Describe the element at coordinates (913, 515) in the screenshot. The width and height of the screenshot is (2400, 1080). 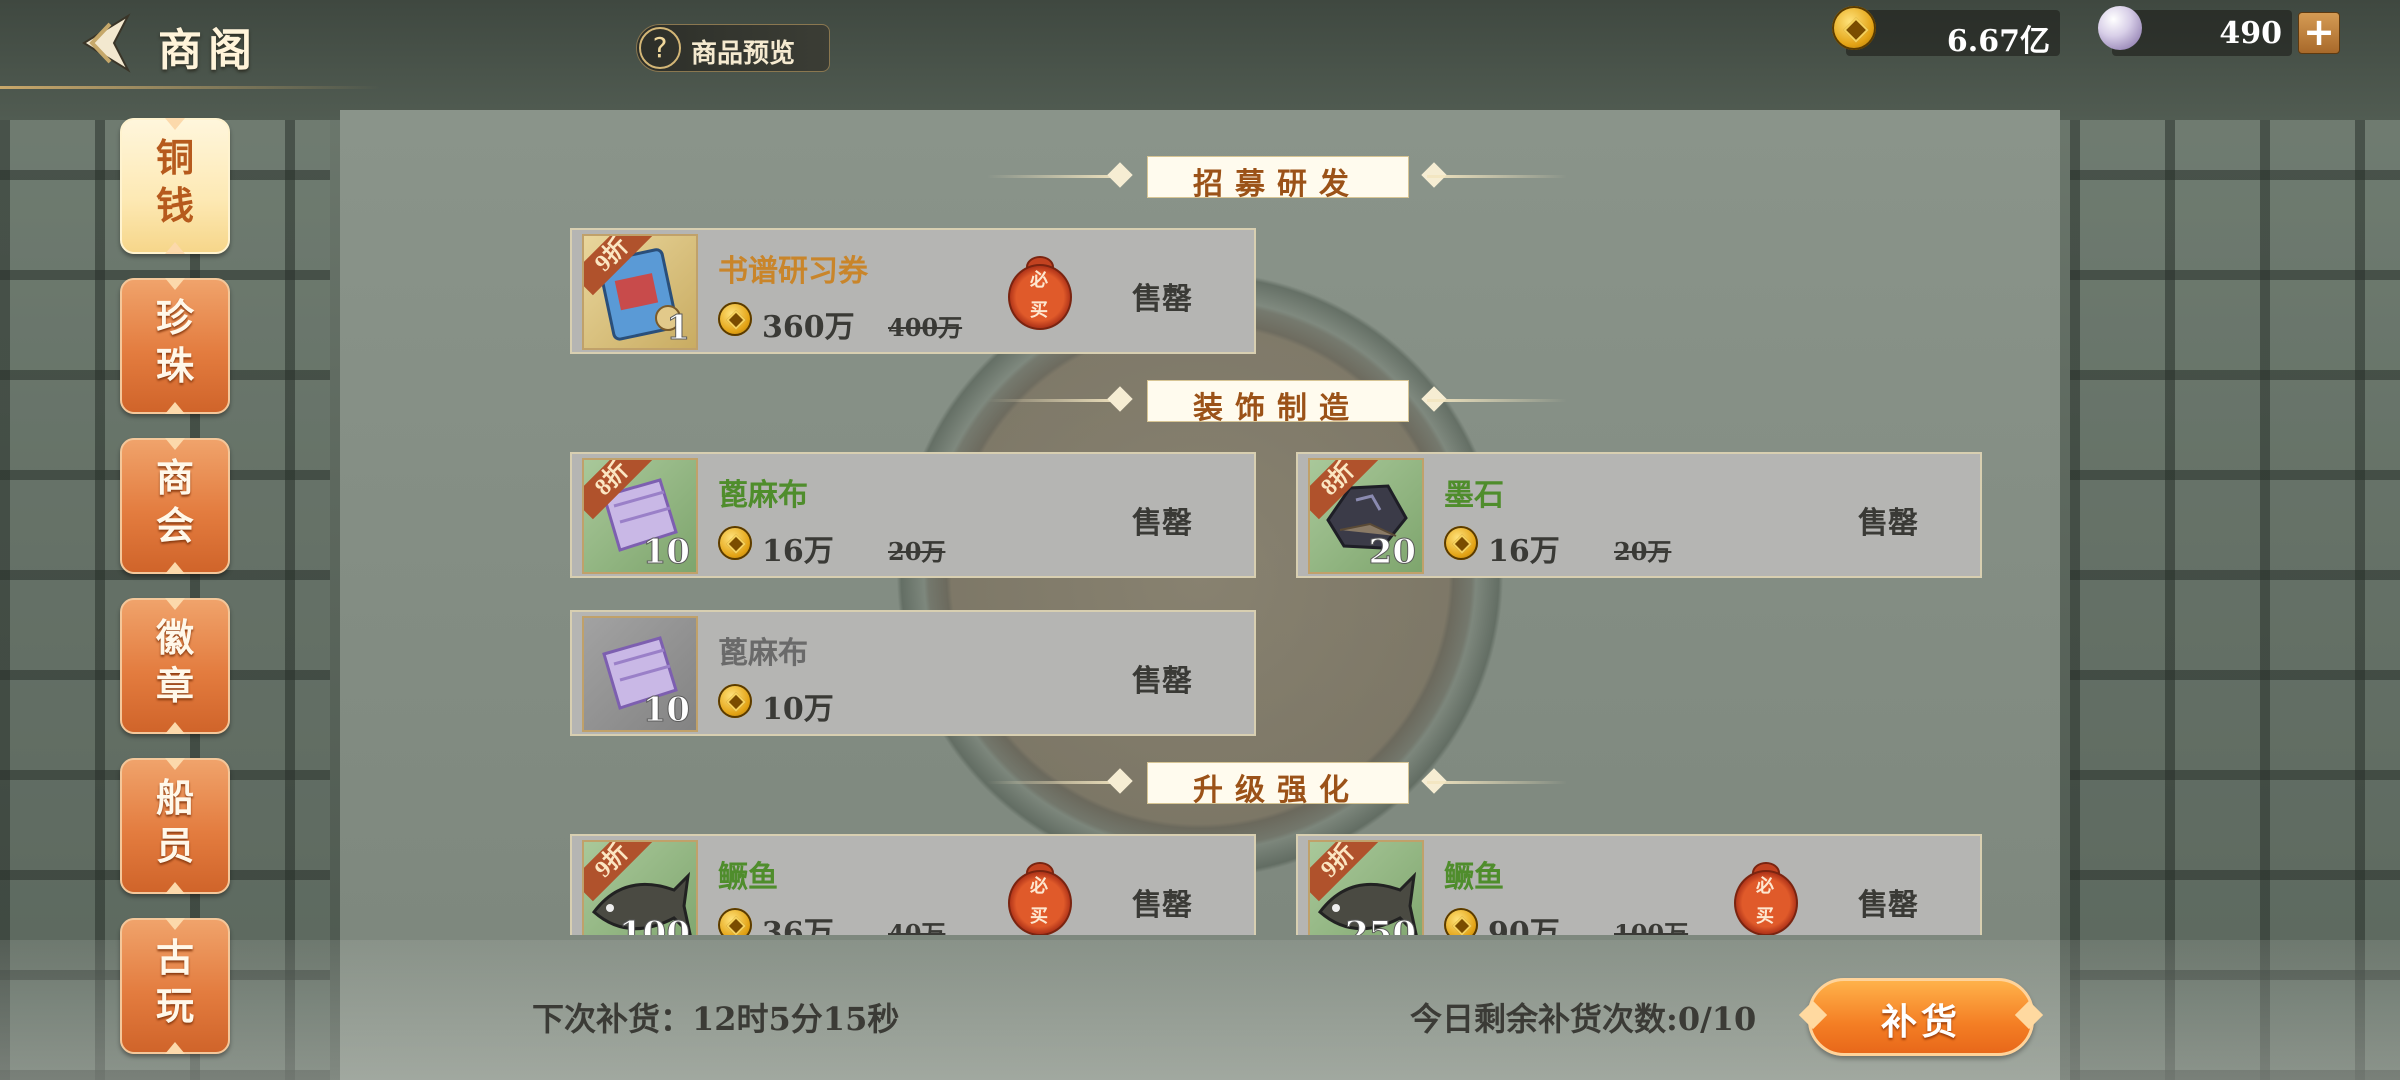
I see `shop-item-card: 8折 10 蓖麻布 16万 20万 售罄` at that location.